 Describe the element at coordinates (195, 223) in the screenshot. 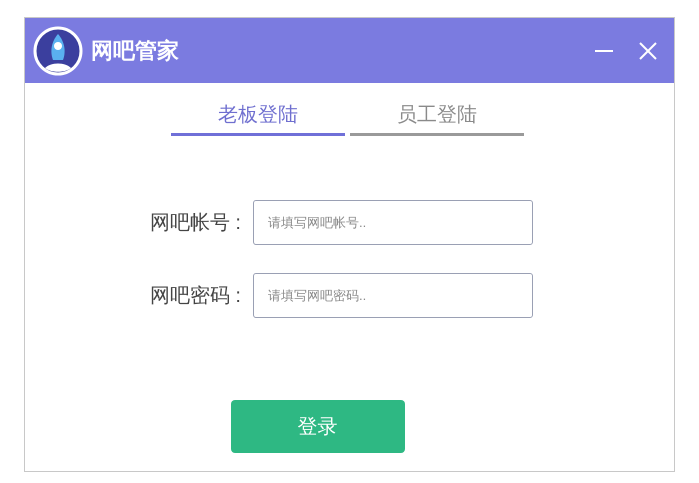

I see `field-label: 网吧帐号 :` at that location.